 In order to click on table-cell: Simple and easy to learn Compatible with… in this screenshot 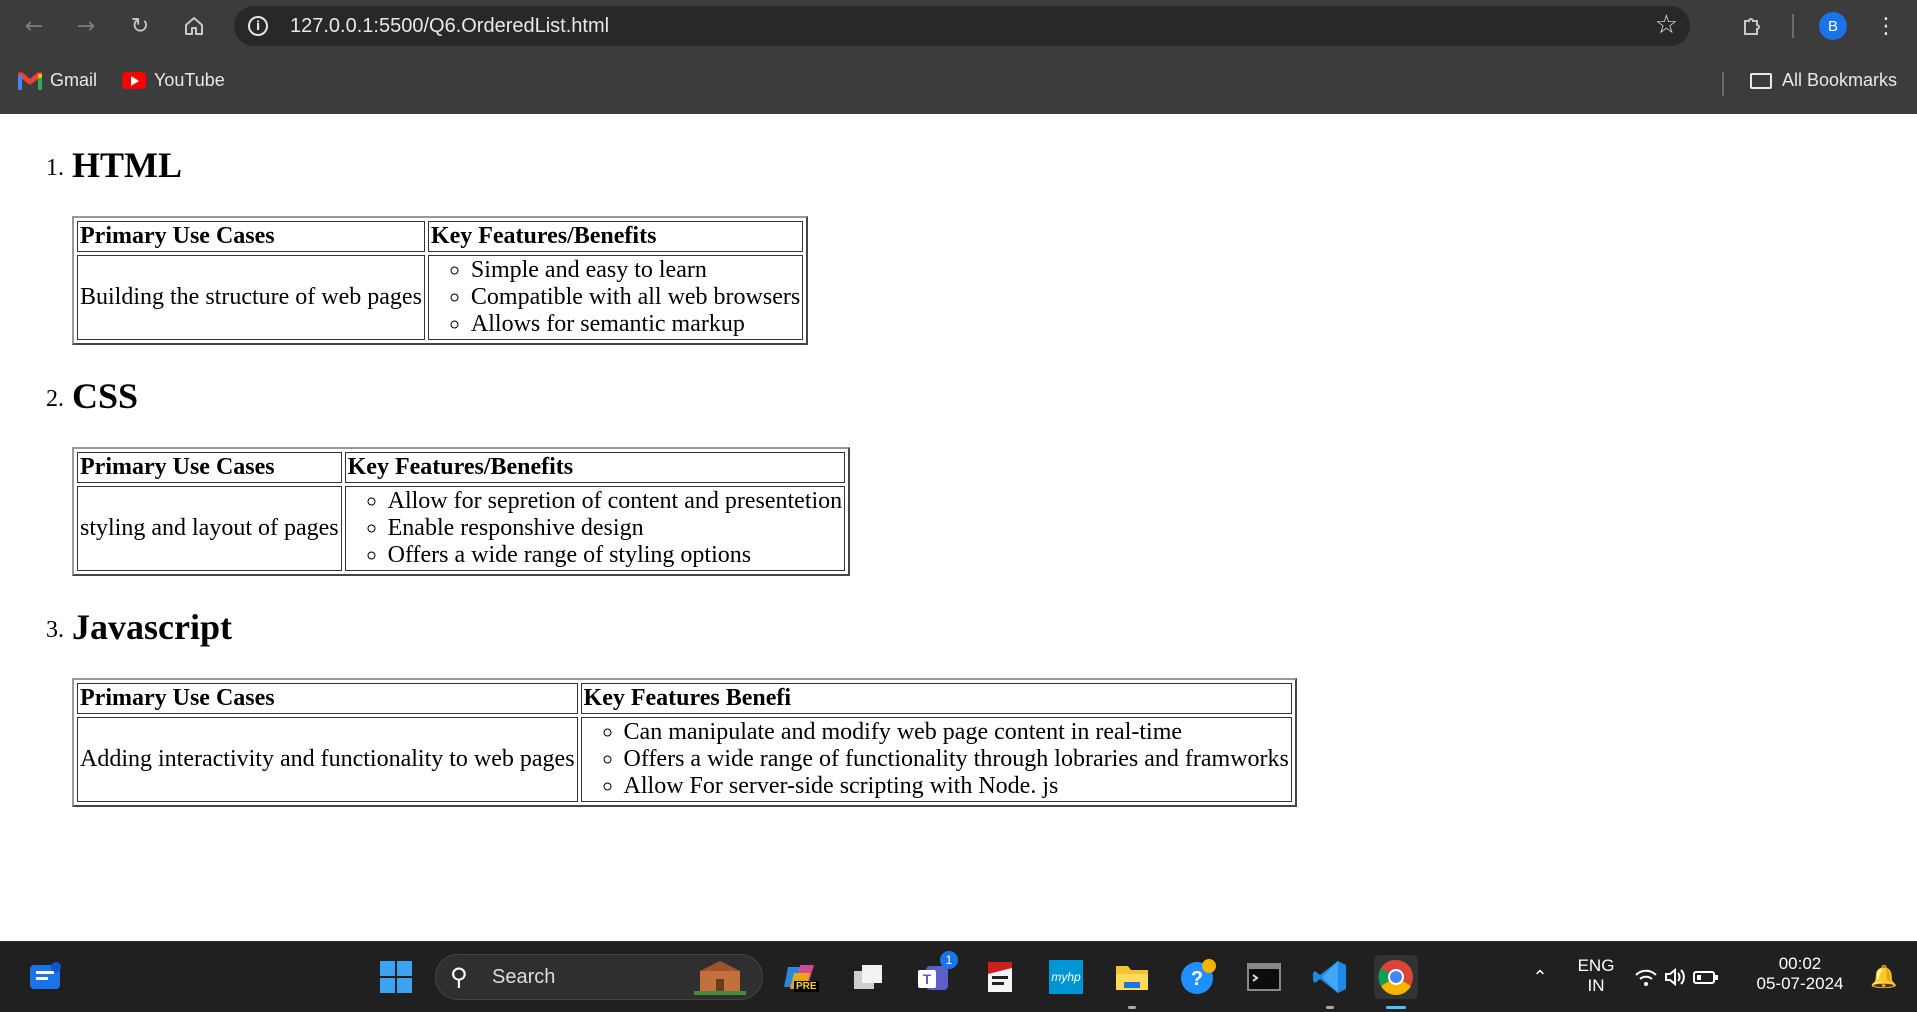, I will do `click(615, 297)`.